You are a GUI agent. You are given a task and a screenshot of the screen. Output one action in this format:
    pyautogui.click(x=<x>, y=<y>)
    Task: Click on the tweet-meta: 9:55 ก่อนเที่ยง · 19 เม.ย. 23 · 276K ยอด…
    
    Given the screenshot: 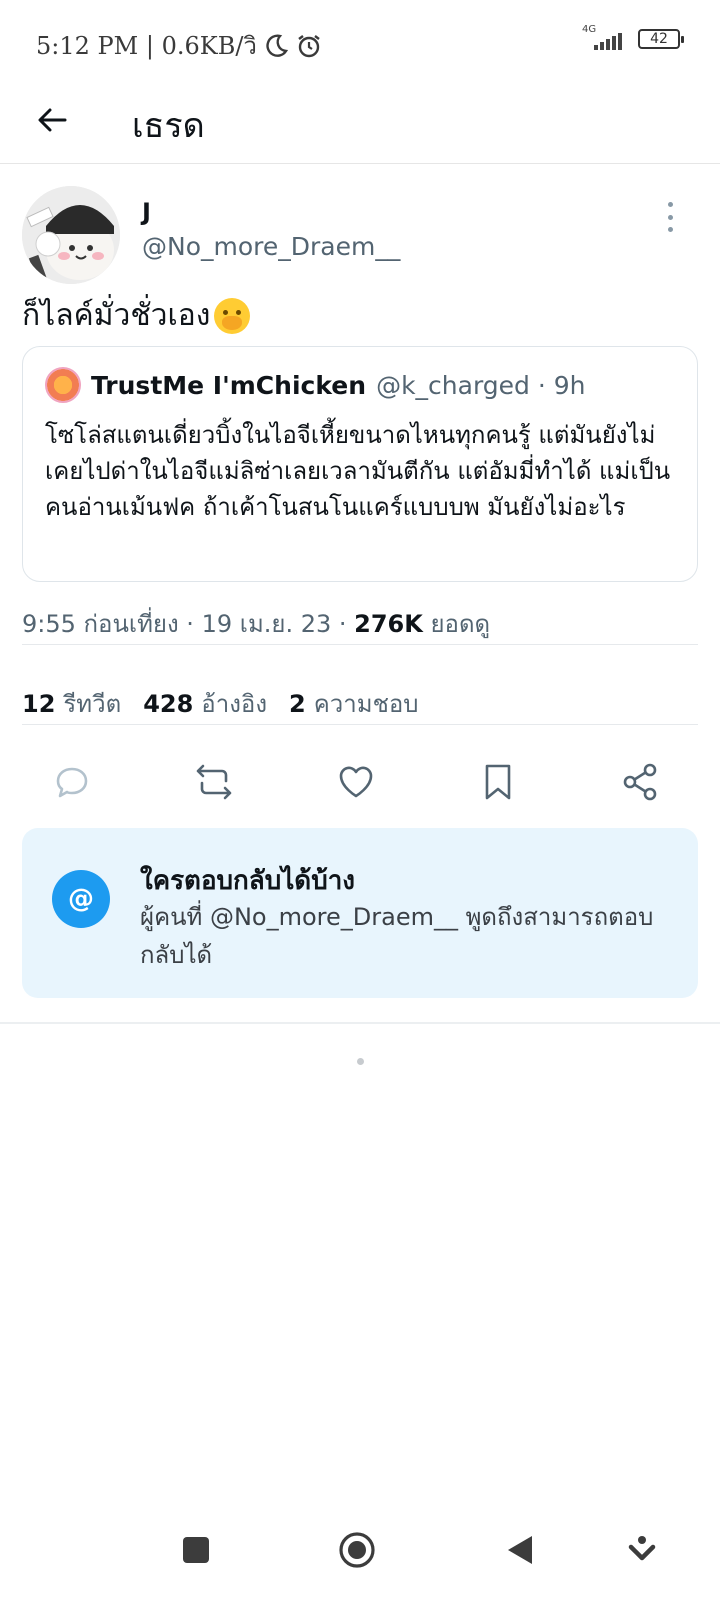 What is the action you would take?
    pyautogui.click(x=256, y=623)
    